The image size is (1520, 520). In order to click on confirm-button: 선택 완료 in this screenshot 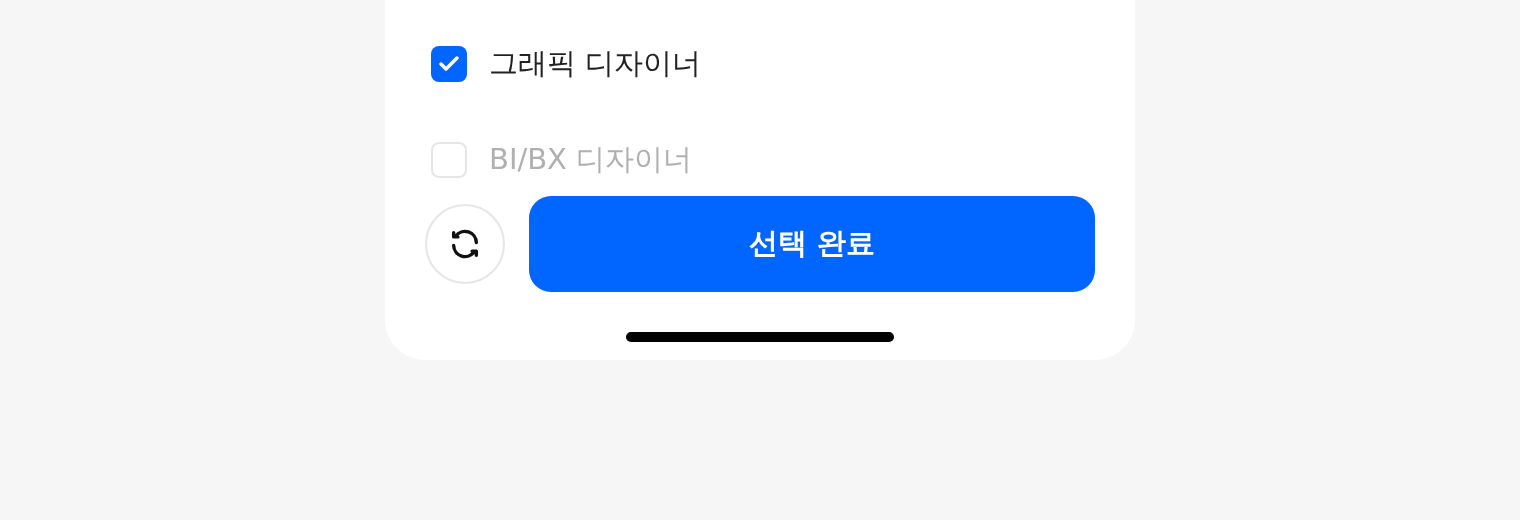, I will do `click(812, 244)`.